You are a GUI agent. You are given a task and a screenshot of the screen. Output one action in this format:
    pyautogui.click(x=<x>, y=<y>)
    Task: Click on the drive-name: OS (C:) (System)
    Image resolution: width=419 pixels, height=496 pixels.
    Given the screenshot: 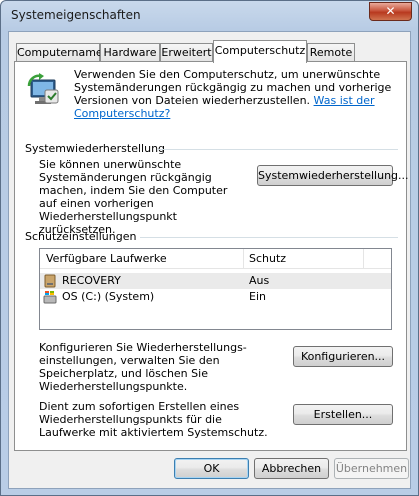 What is the action you would take?
    pyautogui.click(x=108, y=296)
    